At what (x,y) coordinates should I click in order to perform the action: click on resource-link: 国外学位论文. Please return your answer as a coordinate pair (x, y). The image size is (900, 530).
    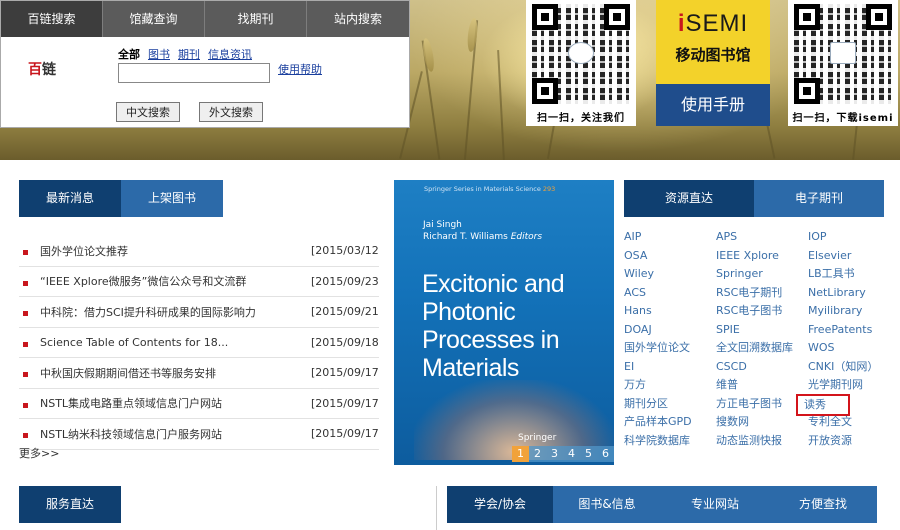
    Looking at the image, I should click on (670, 349).